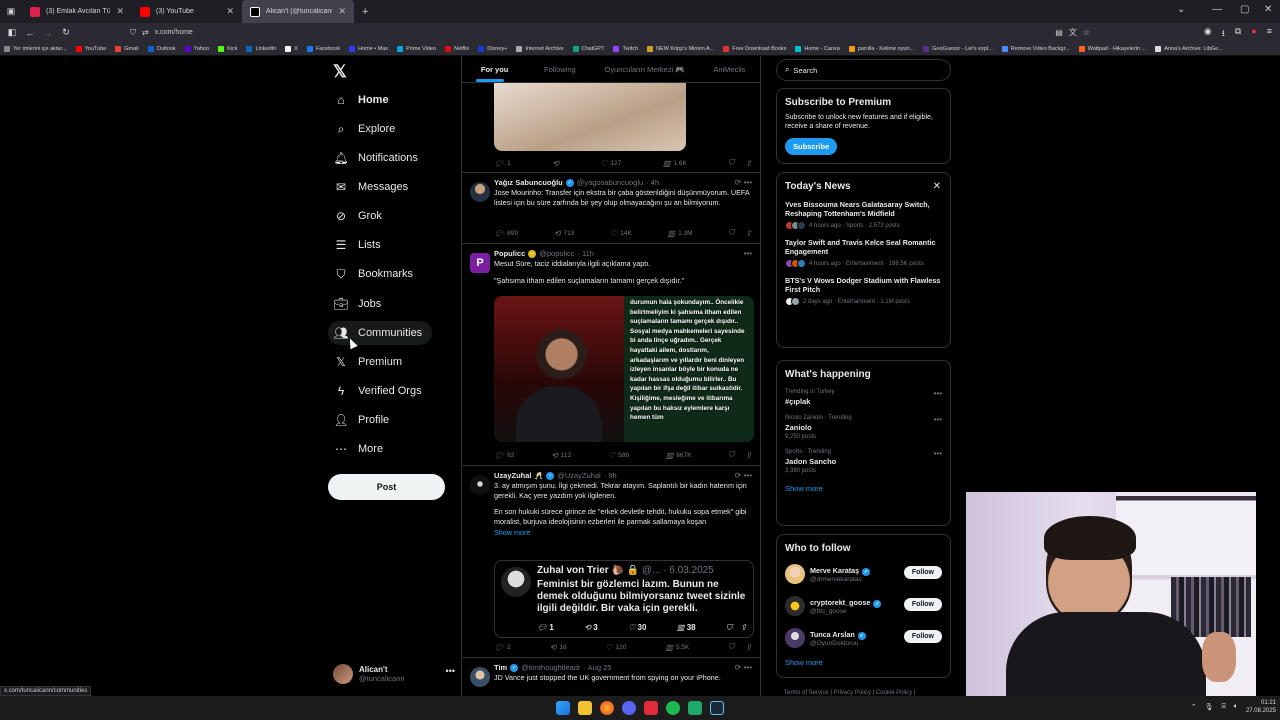  I want to click on more-dots-icon: ⟳ •••, so click(743, 667).